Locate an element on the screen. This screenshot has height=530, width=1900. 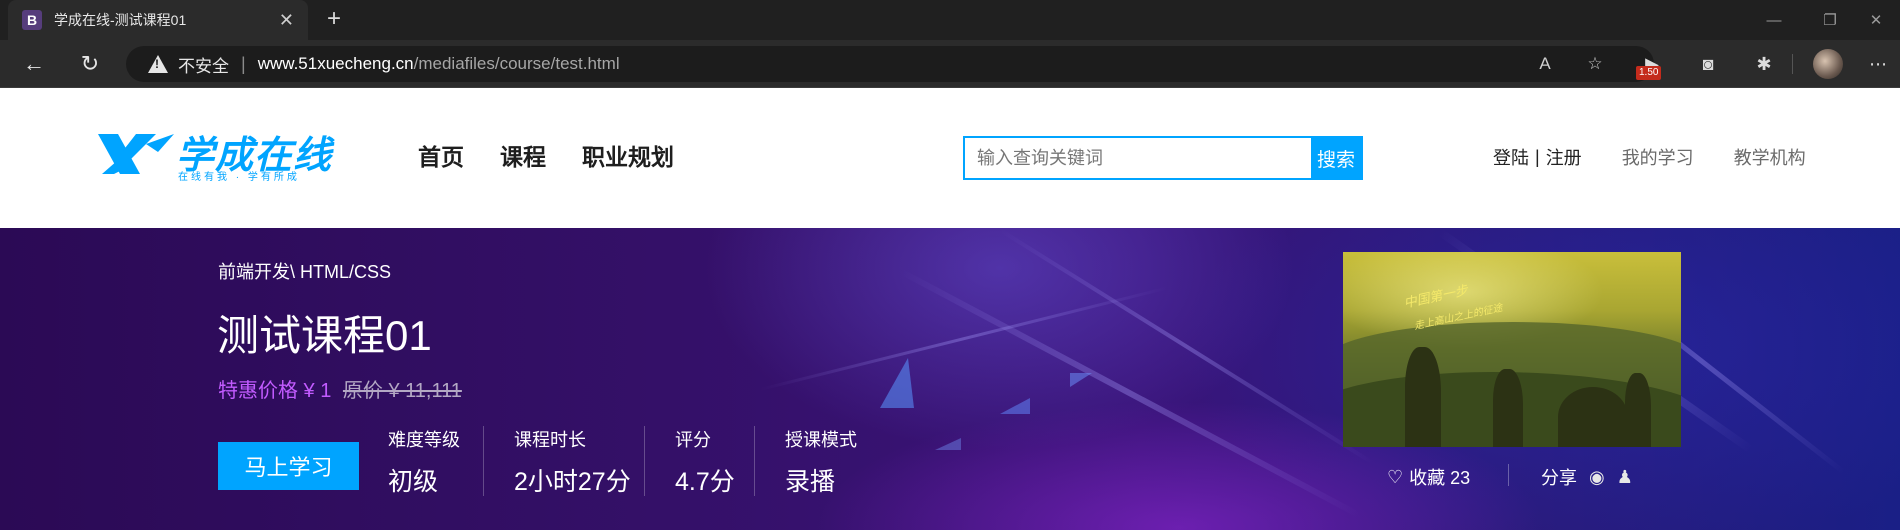
nav-courses: 课程 is located at coordinates (523, 155).